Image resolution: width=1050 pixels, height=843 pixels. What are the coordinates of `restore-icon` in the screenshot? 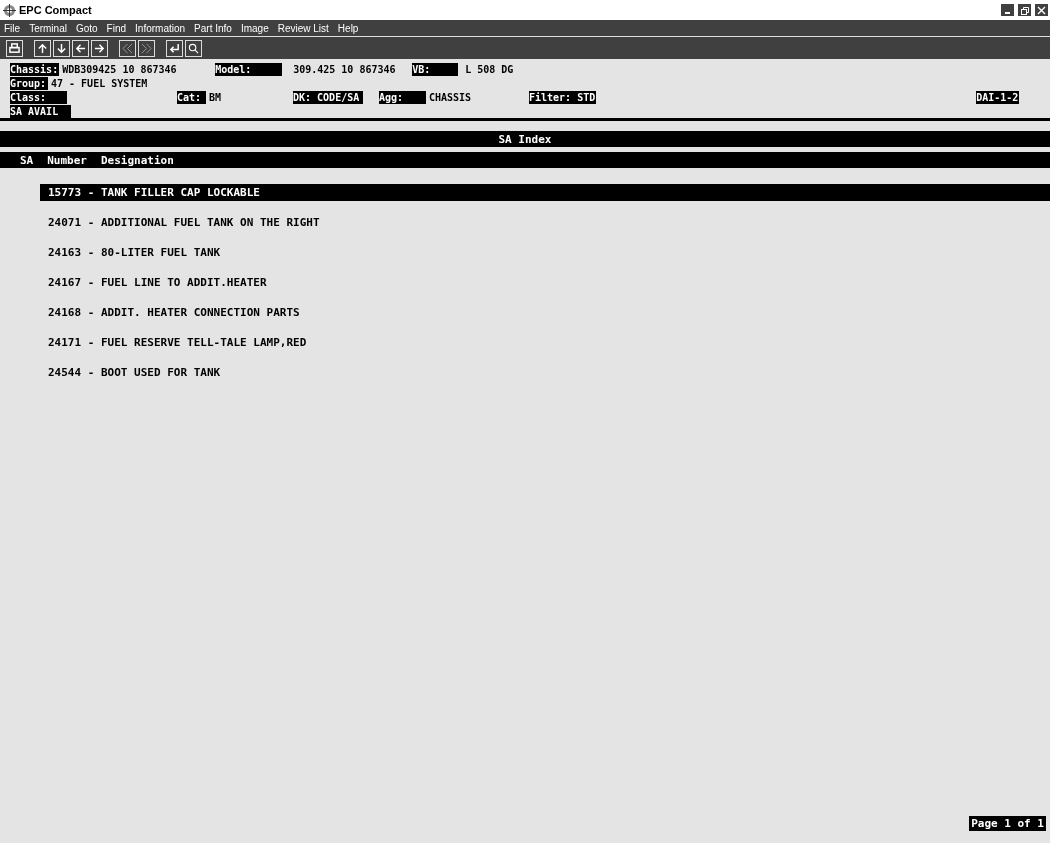 It's located at (1024, 10).